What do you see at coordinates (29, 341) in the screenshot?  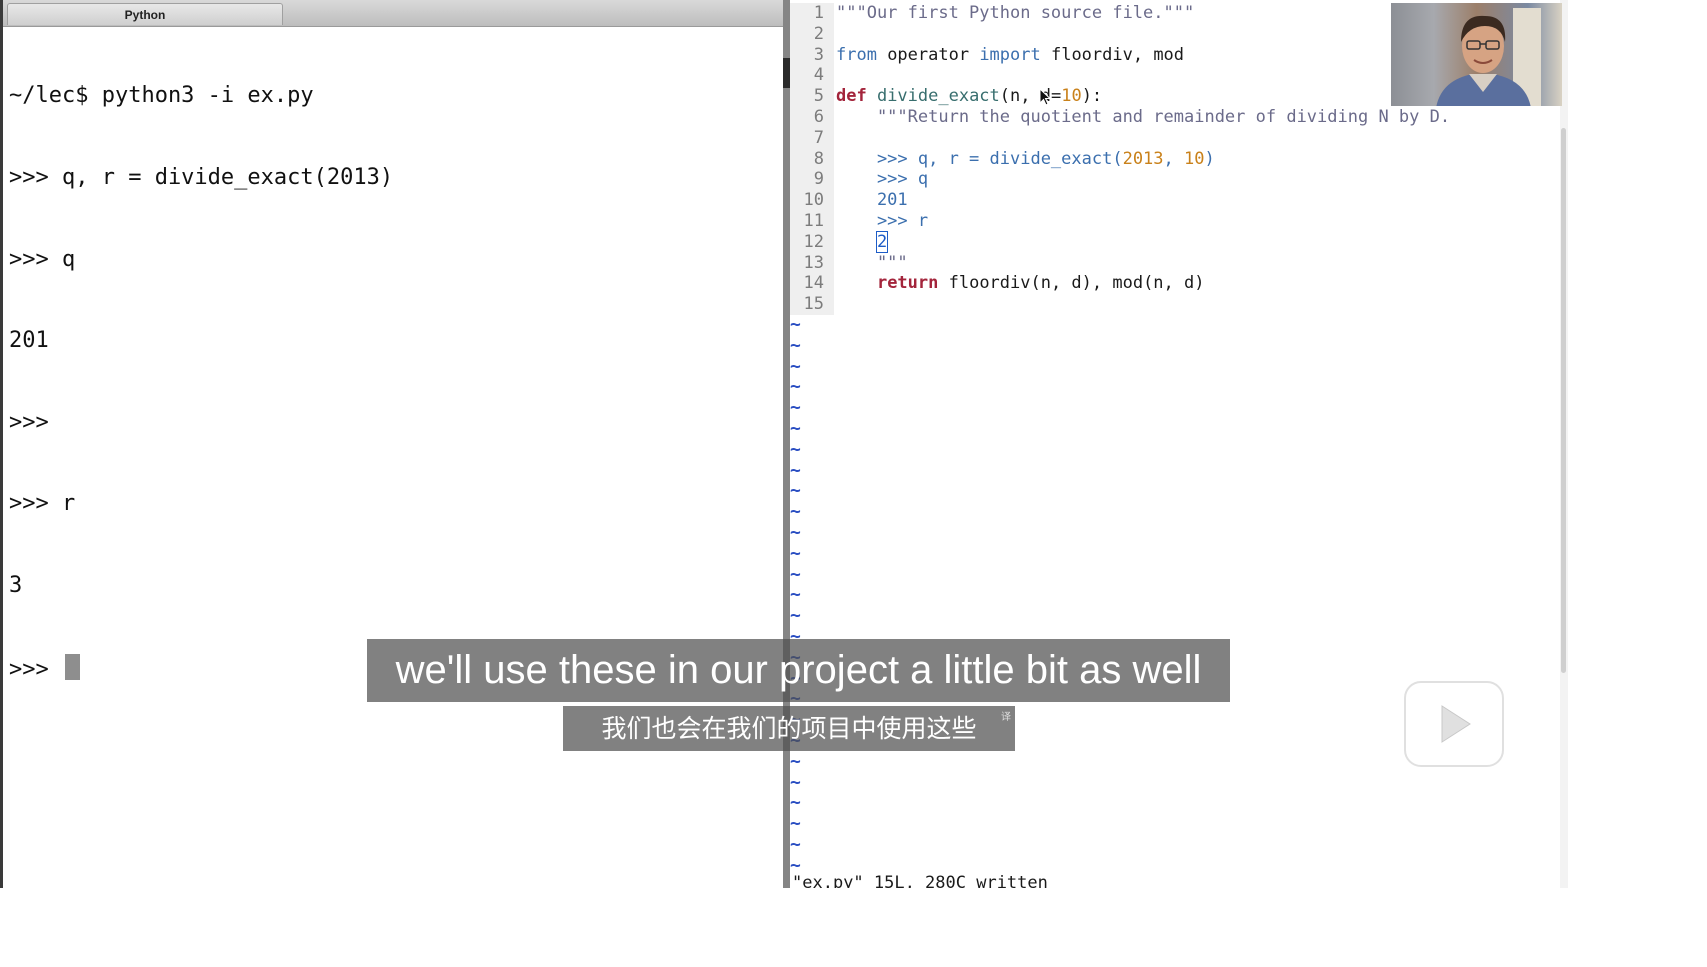 I see `terminal-line: 201` at bounding box center [29, 341].